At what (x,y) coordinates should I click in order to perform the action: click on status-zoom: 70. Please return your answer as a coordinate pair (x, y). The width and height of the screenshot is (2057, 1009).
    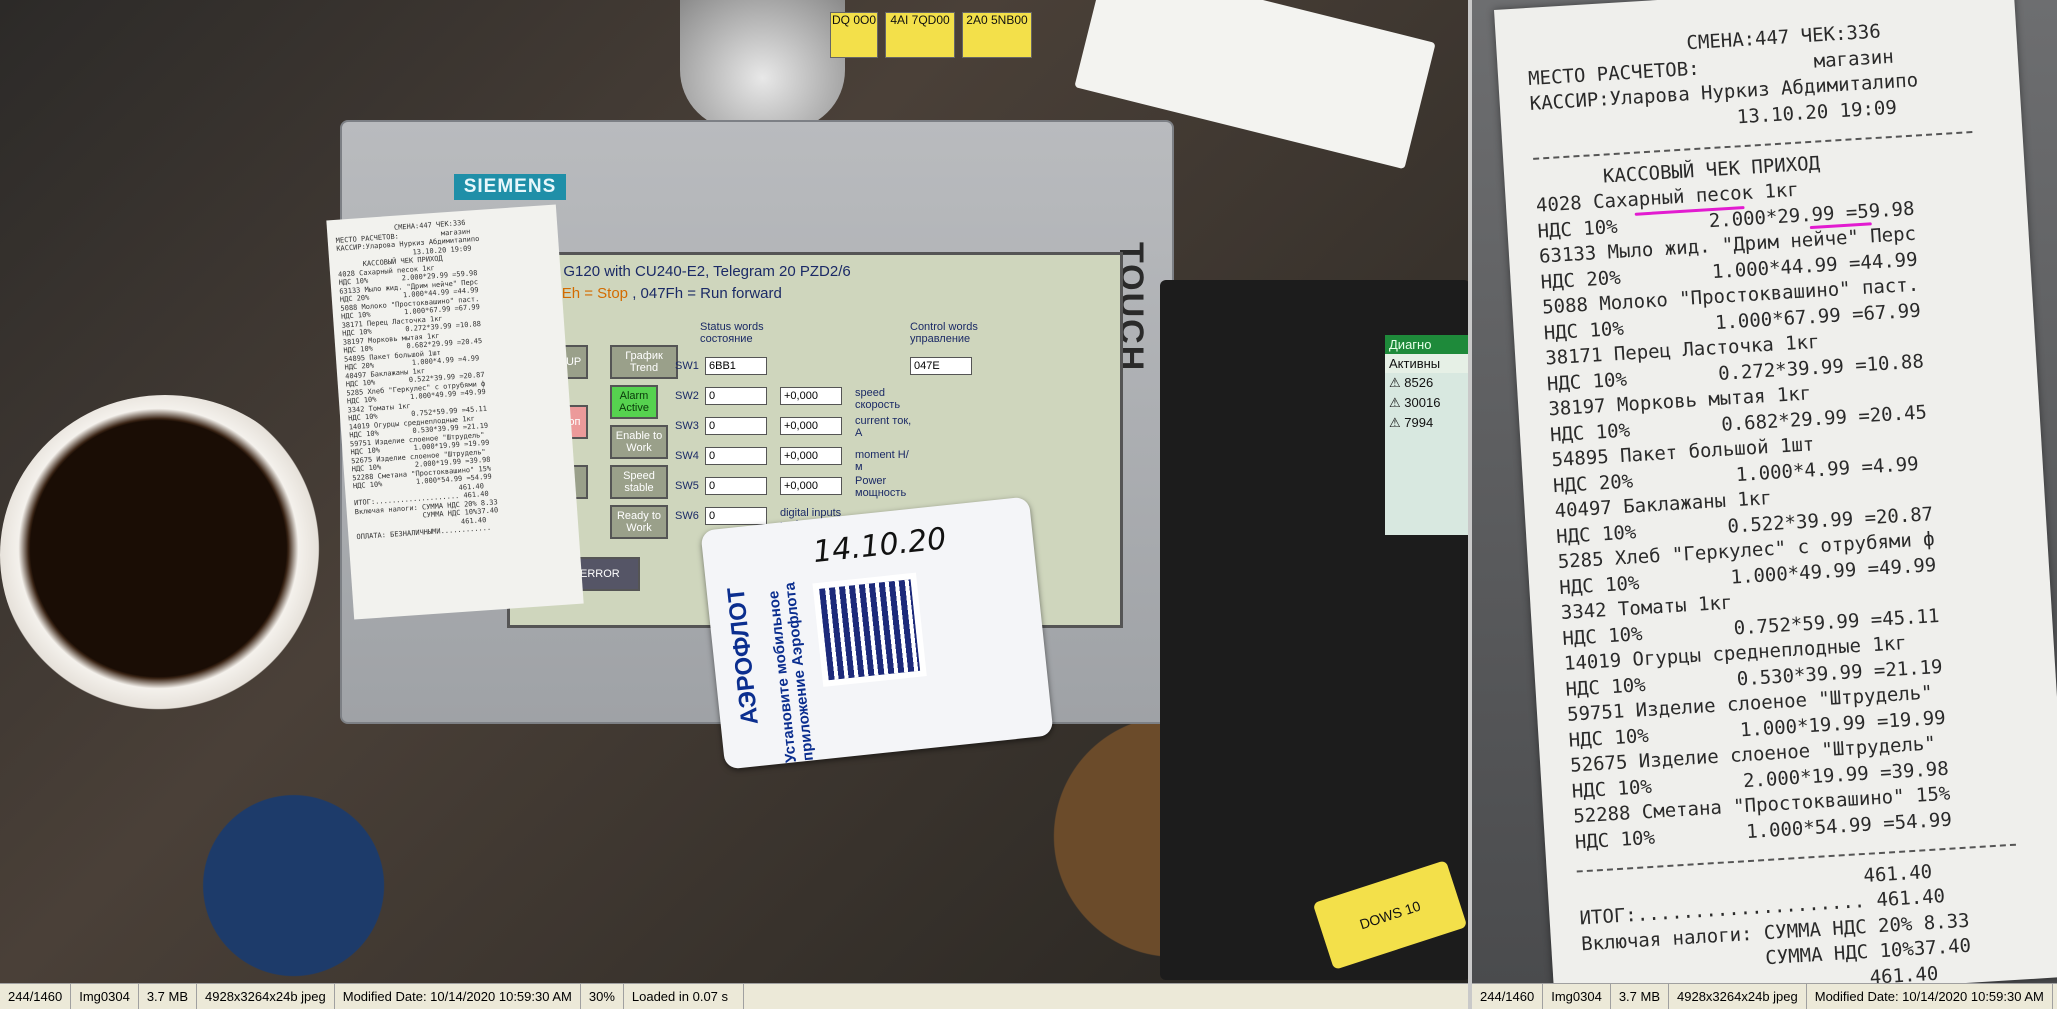
    Looking at the image, I should click on (2055, 996).